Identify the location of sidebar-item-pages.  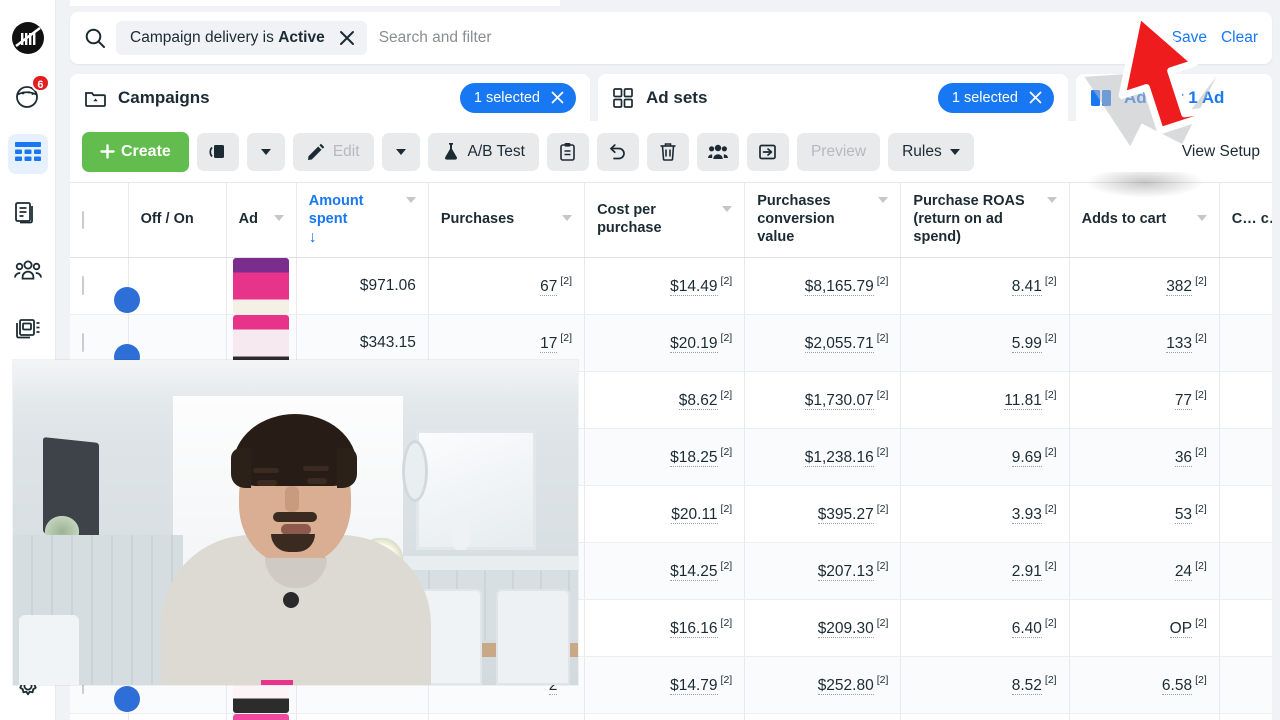
(28, 212).